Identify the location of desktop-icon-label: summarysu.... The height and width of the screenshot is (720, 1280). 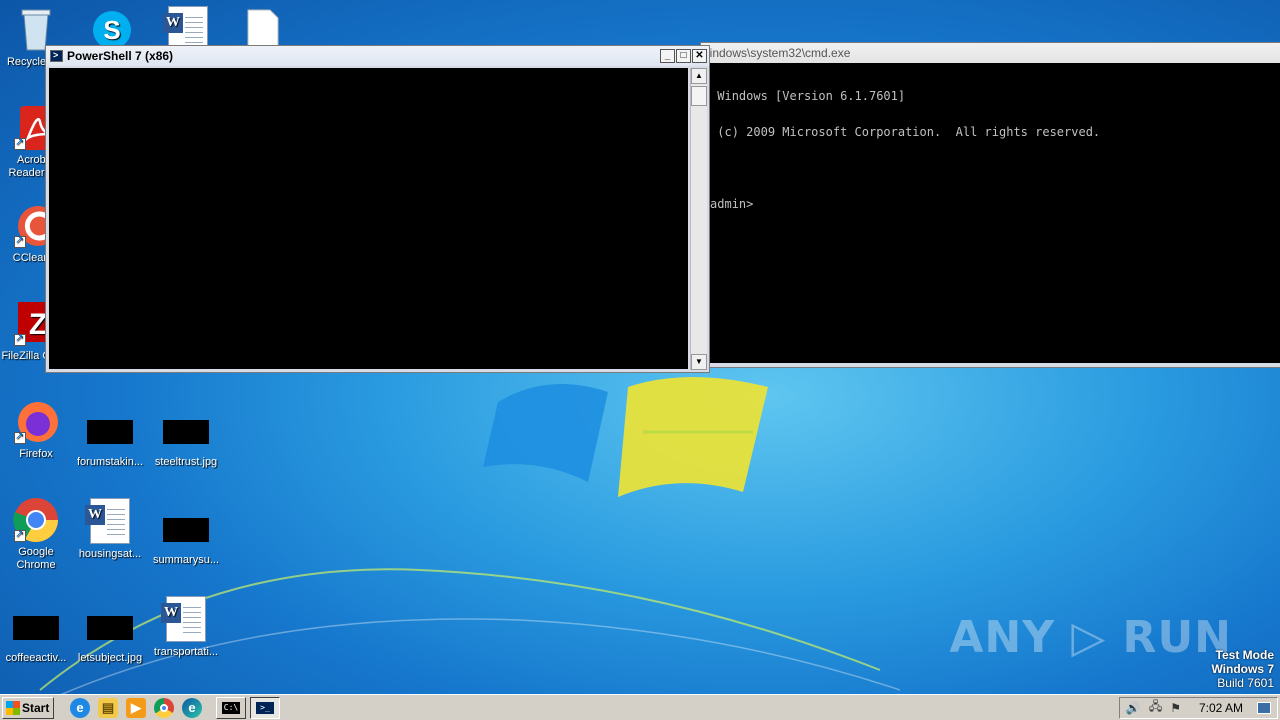
(185, 560).